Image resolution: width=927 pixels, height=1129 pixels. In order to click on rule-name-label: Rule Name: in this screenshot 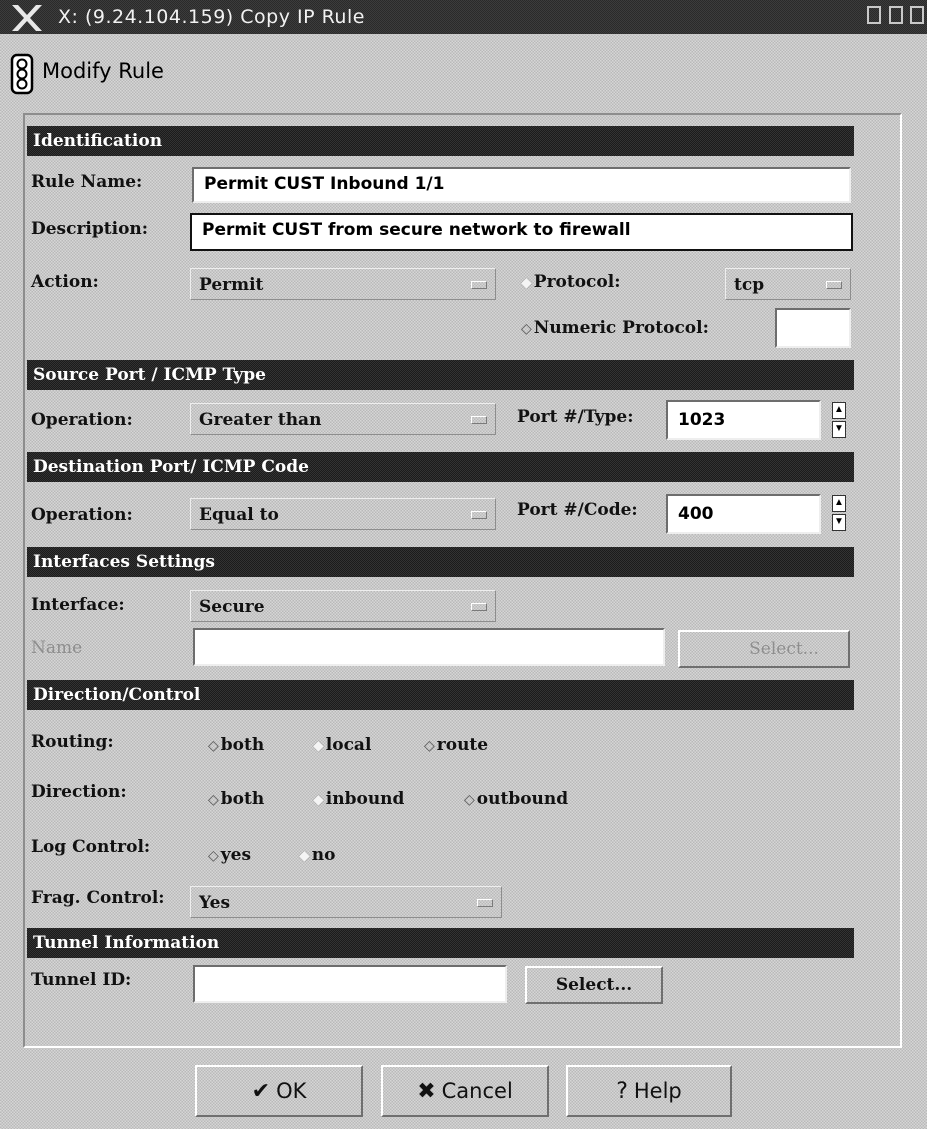, I will do `click(87, 182)`.